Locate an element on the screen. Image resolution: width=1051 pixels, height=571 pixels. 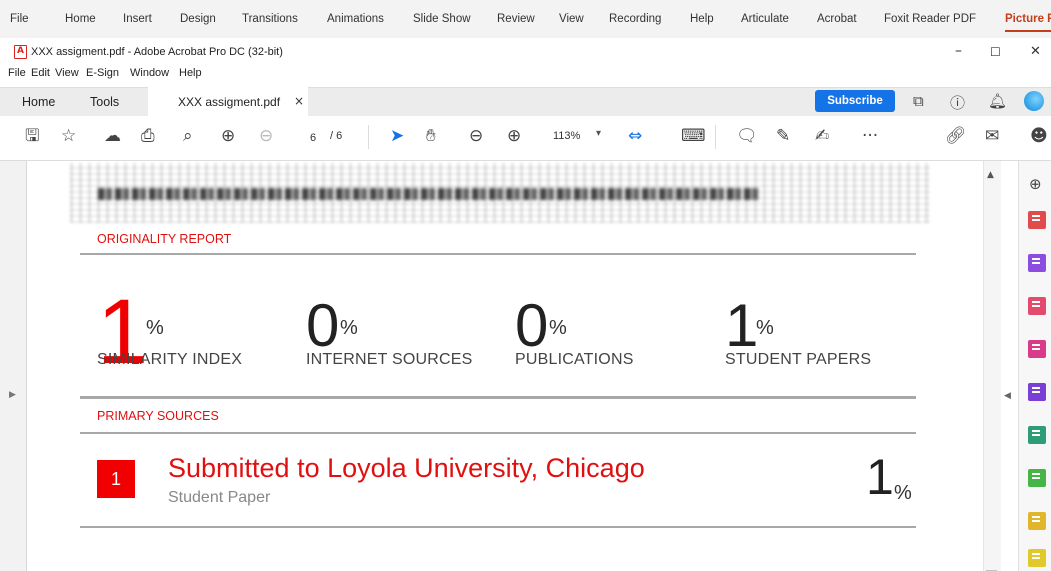
email-icon: ✉ is located at coordinates (992, 136).